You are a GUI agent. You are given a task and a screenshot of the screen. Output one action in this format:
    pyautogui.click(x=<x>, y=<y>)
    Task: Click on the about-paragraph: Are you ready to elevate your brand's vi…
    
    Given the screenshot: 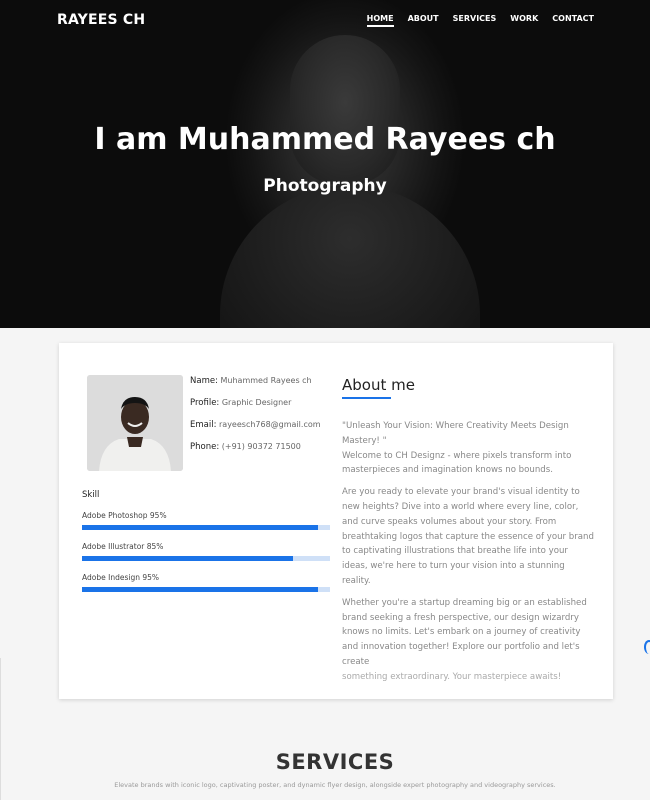 What is the action you would take?
    pyautogui.click(x=468, y=536)
    